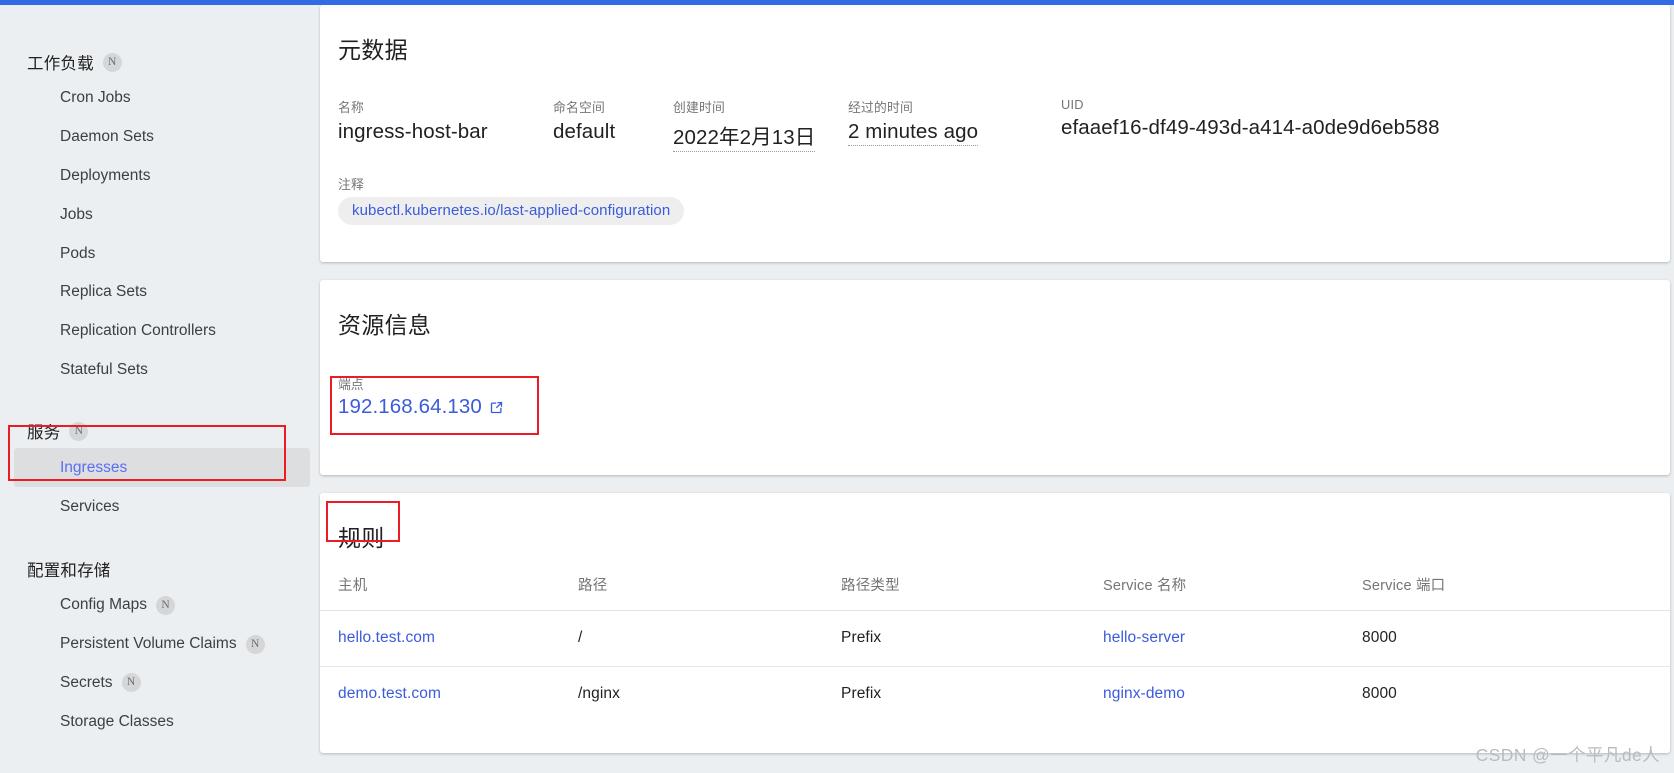 The width and height of the screenshot is (1674, 773). Describe the element at coordinates (599, 693) in the screenshot. I see `cell-path: /nginx` at that location.